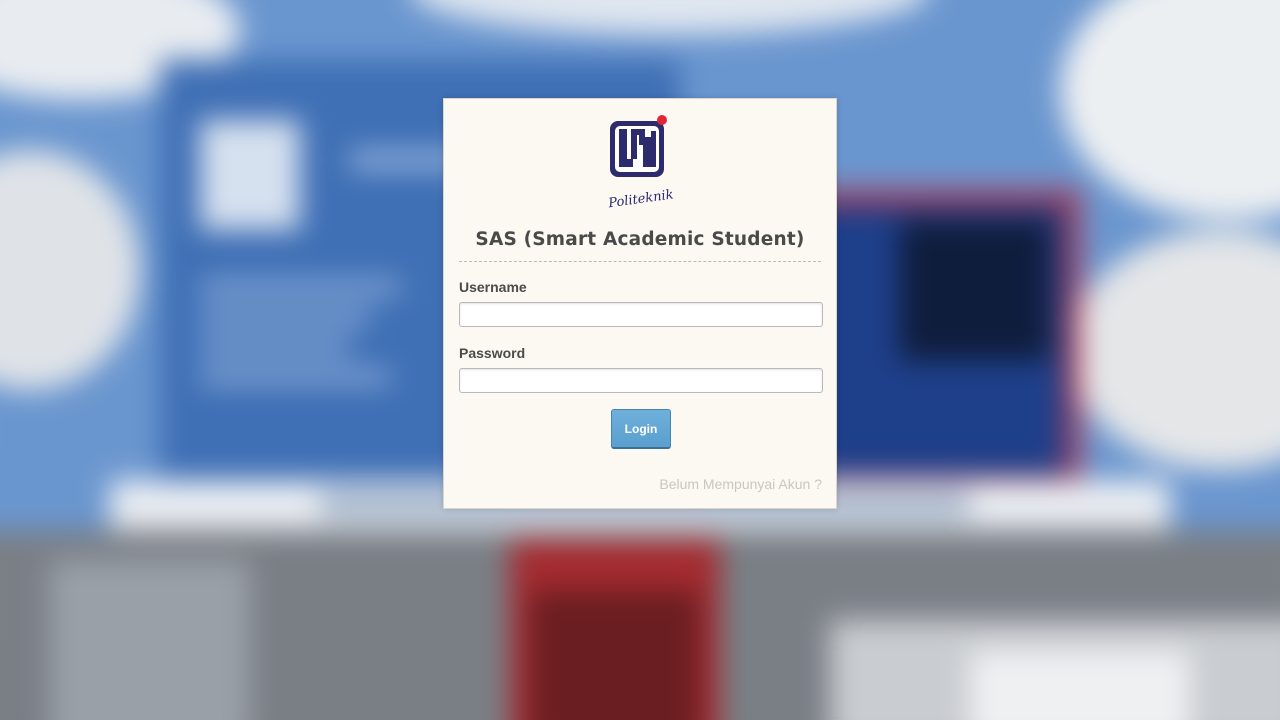 The height and width of the screenshot is (720, 1280). What do you see at coordinates (640, 261) in the screenshot?
I see `title-divider` at bounding box center [640, 261].